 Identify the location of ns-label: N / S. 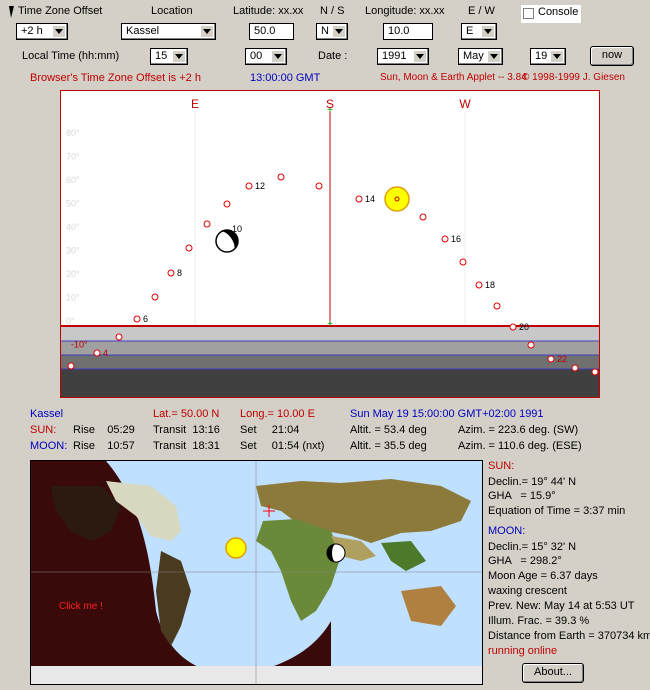
(332, 11).